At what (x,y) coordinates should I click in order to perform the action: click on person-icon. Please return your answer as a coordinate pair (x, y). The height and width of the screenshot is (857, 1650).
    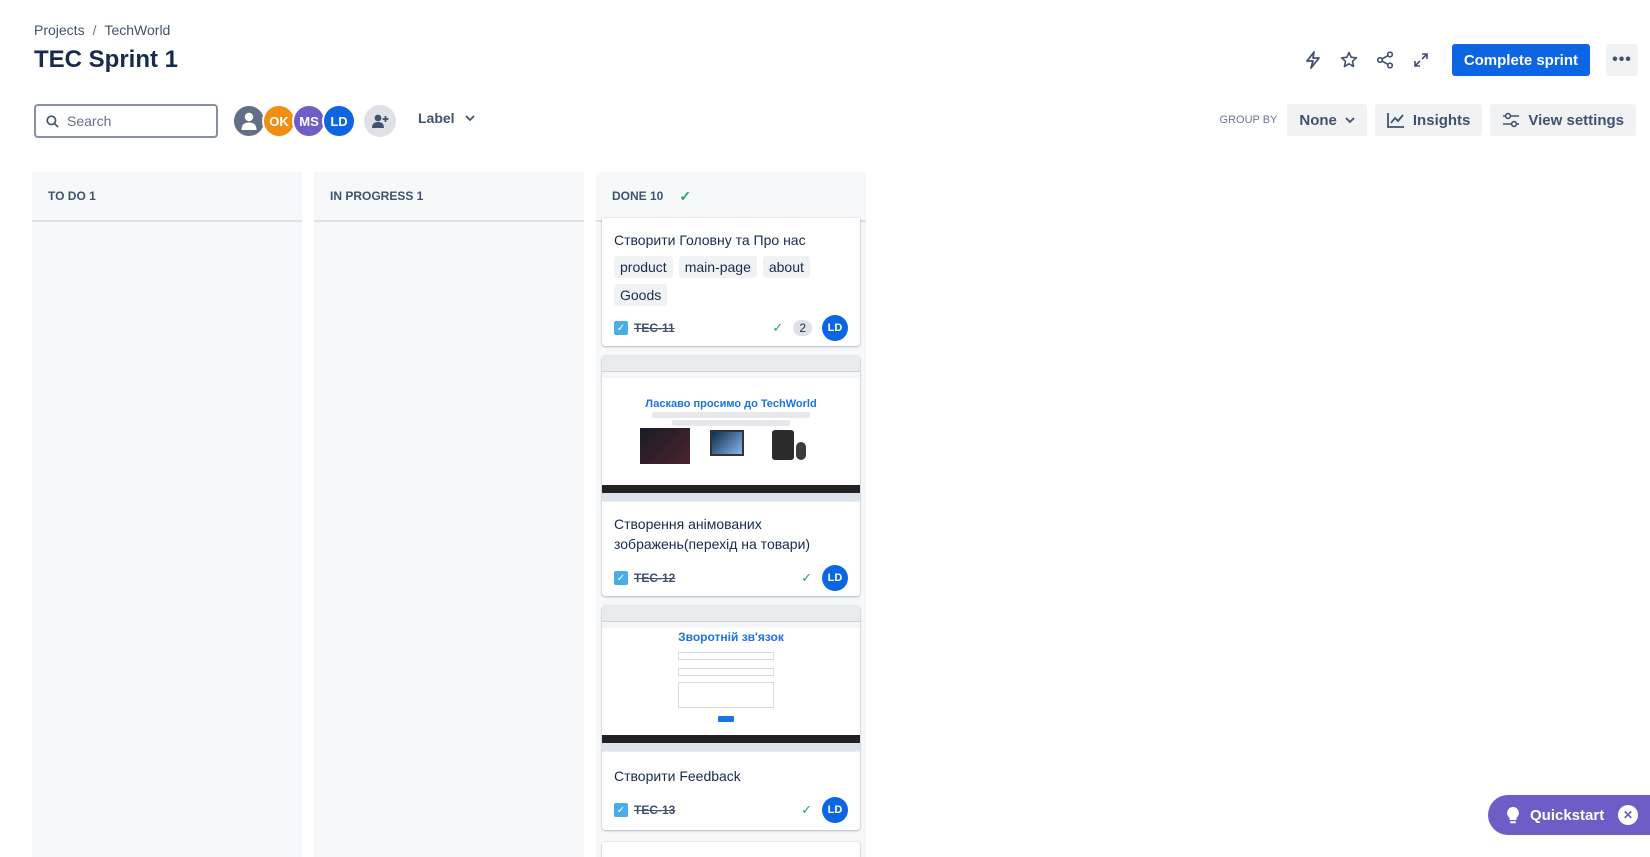
    Looking at the image, I should click on (249, 121).